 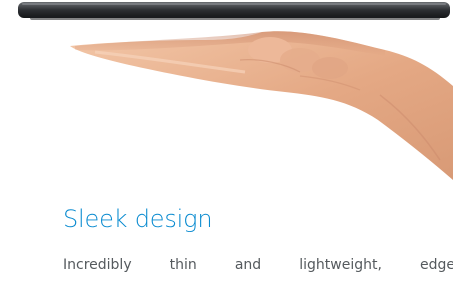 I want to click on feature-description: Incredibly thin and lightweight, edge, so click(x=258, y=265).